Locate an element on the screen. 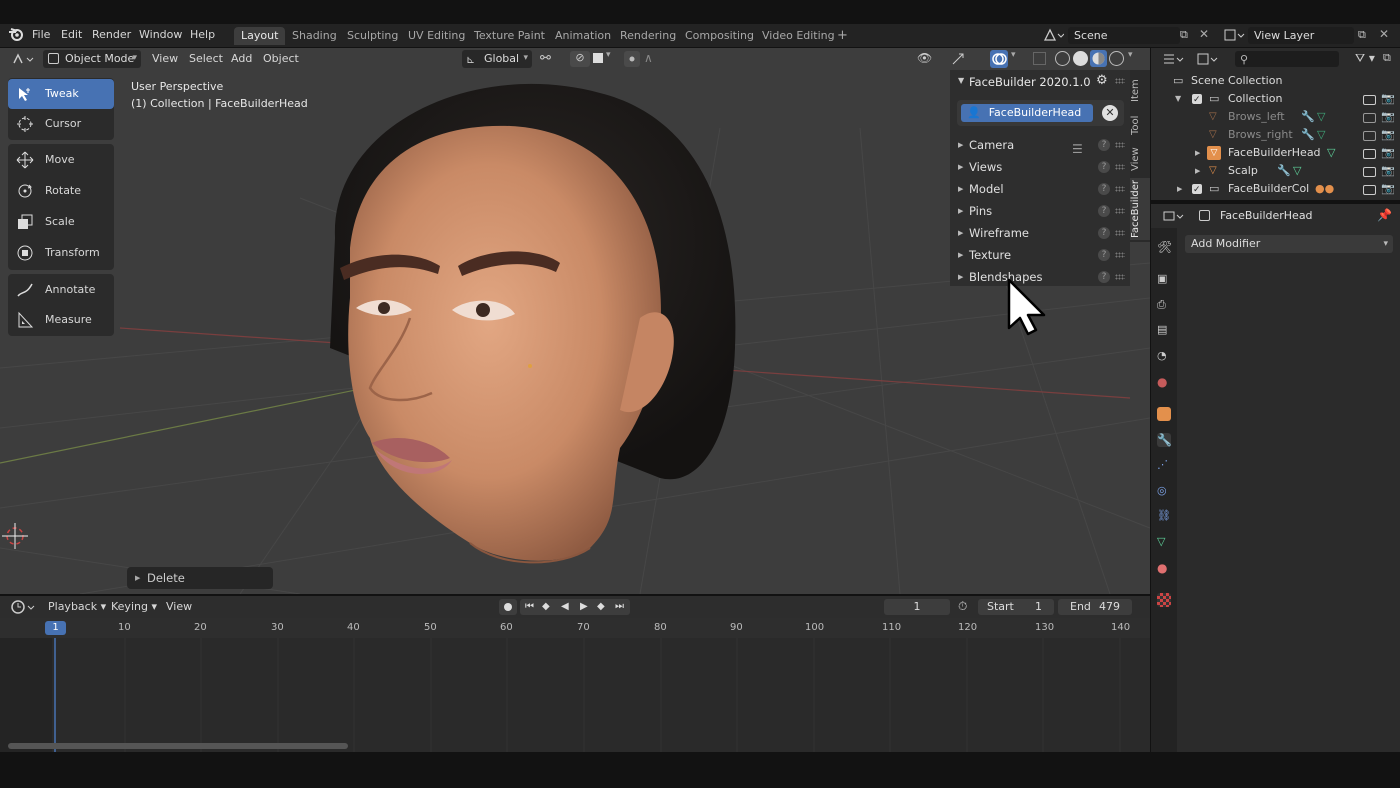 This screenshot has width=1400, height=788. menu-object: Object is located at coordinates (281, 58).